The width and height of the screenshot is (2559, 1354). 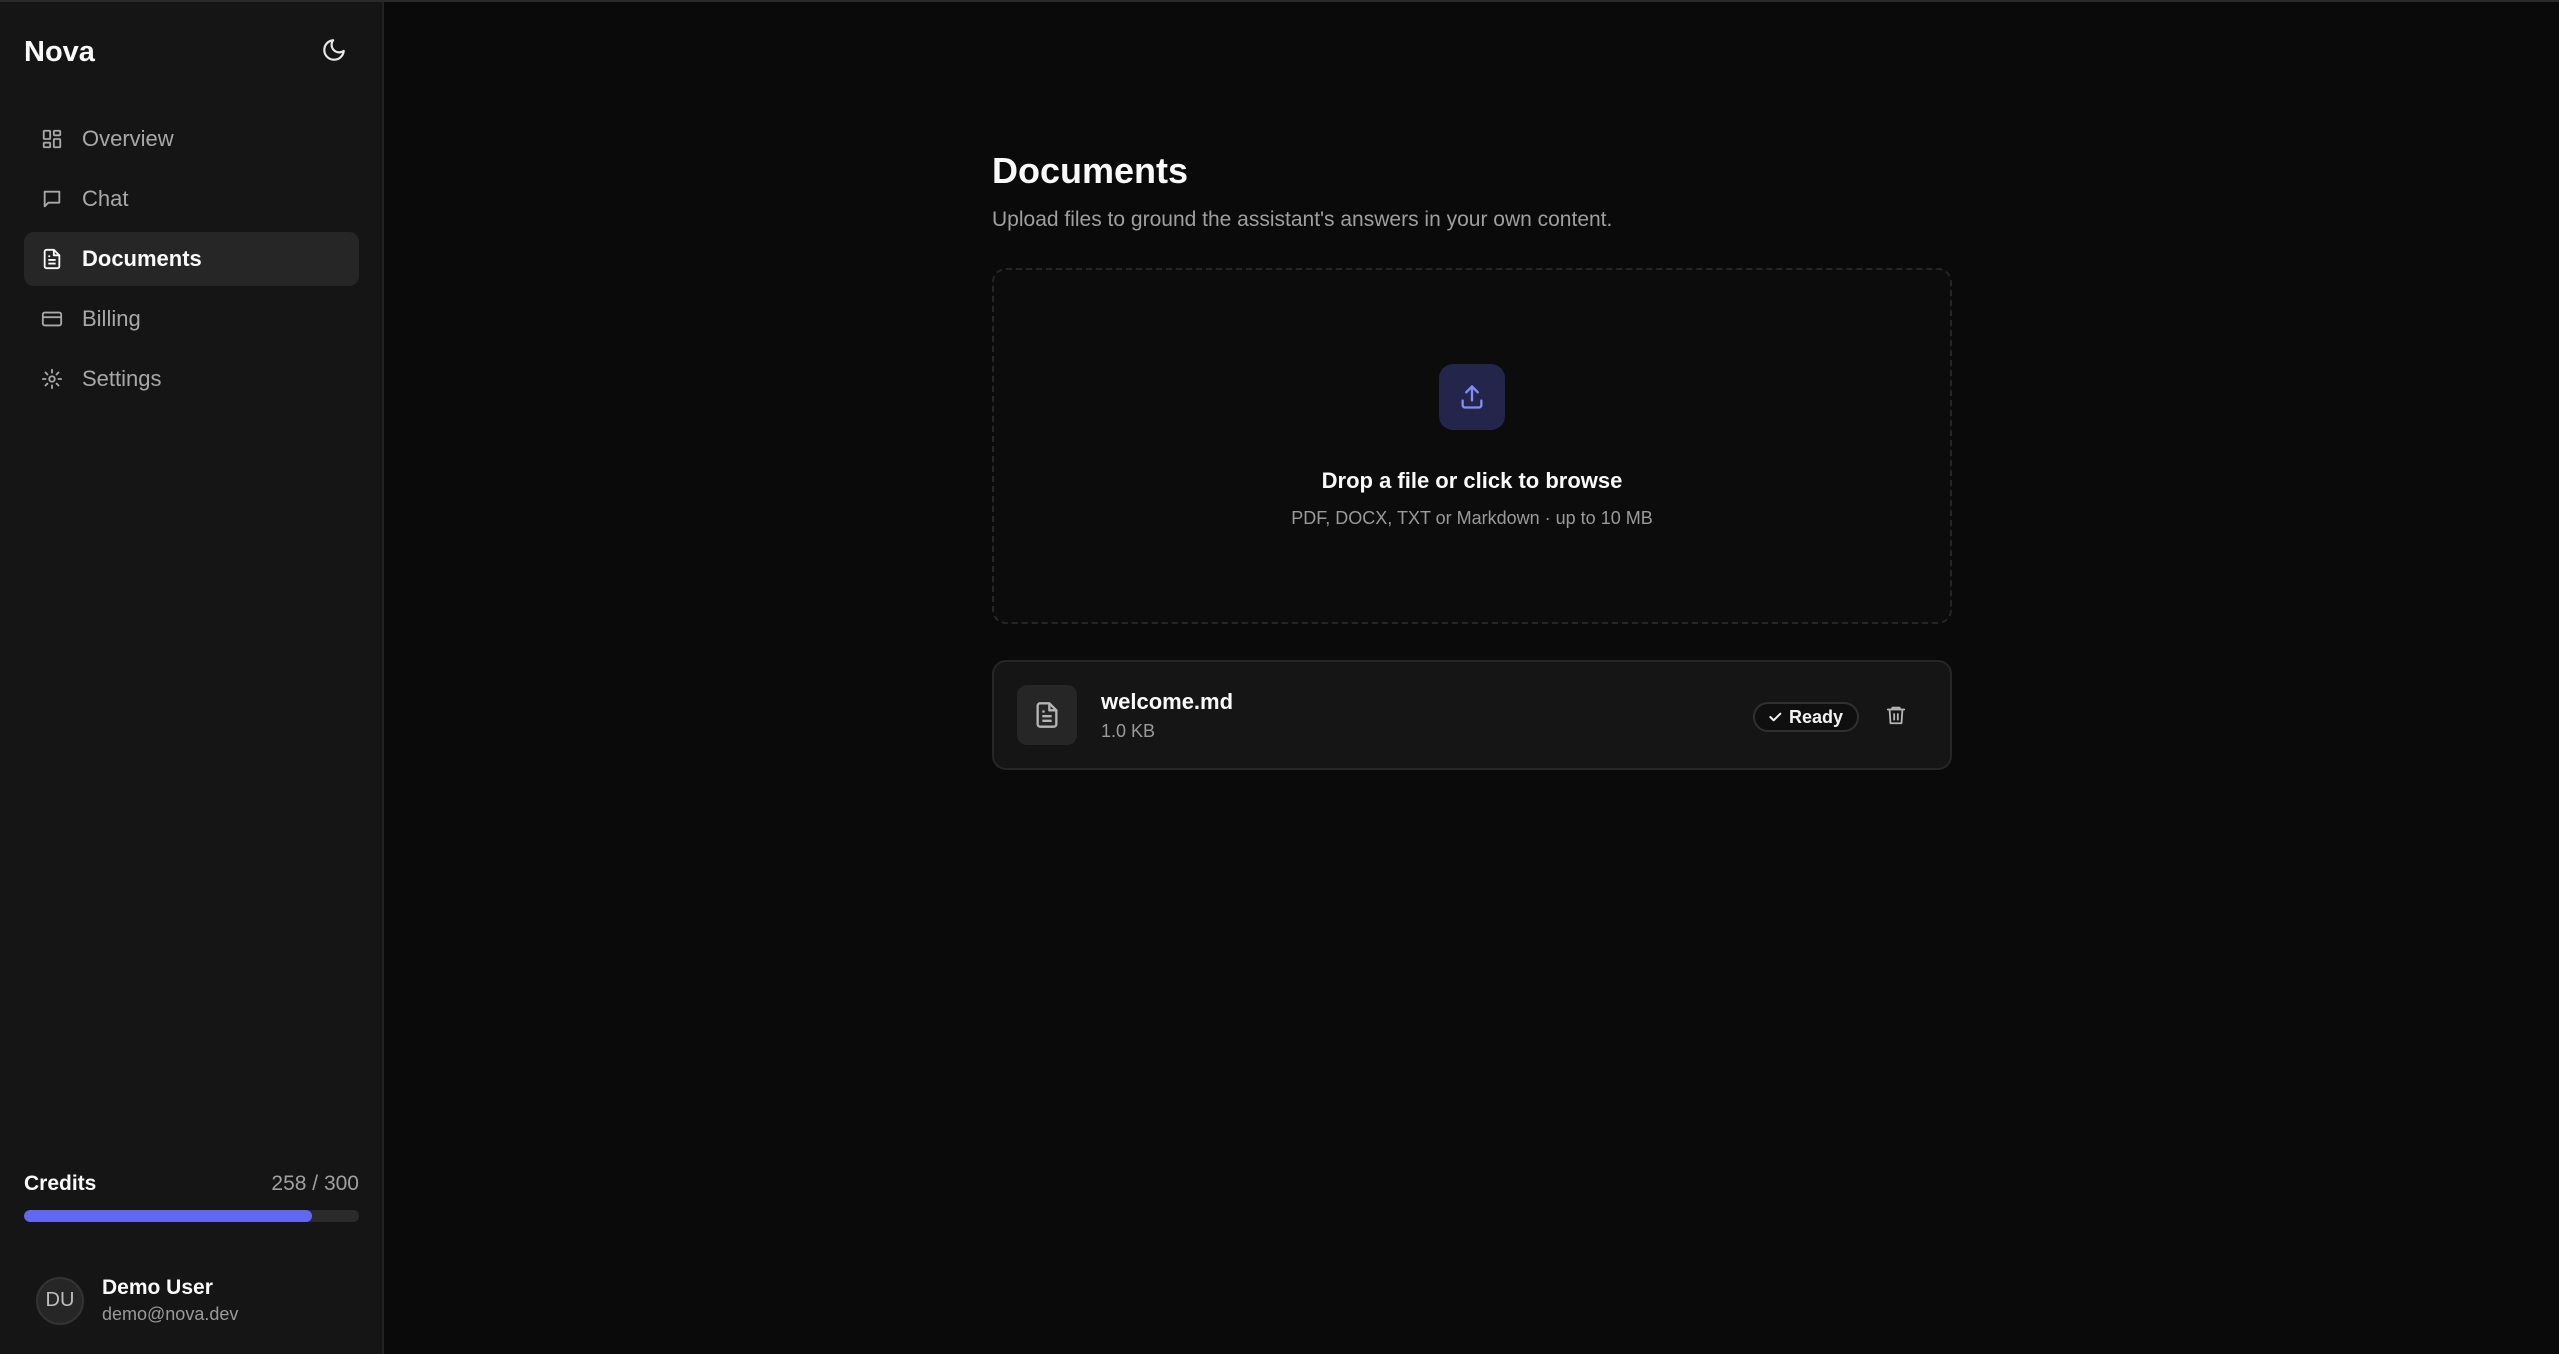 What do you see at coordinates (191, 319) in the screenshot?
I see `sidebar-item-billing: Billing` at bounding box center [191, 319].